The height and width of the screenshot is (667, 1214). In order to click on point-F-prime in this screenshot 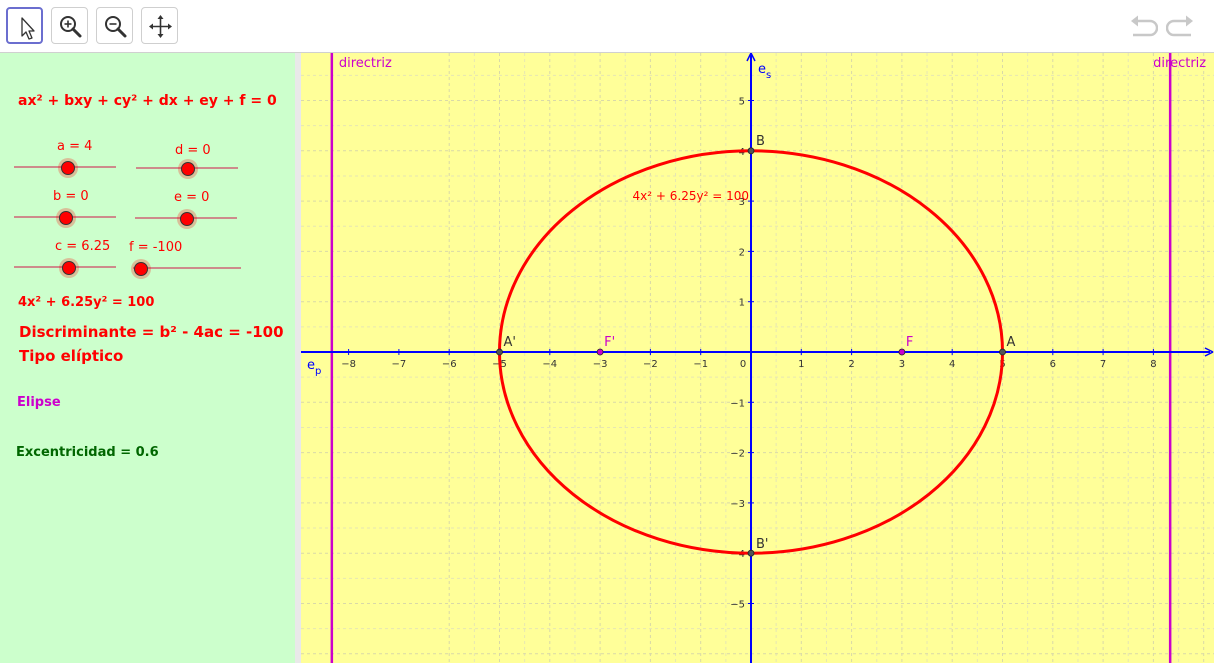, I will do `click(600, 352)`.